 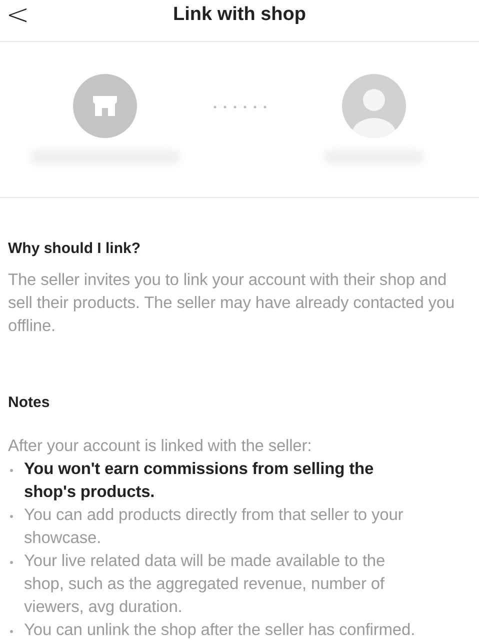 I want to click on notes-intro: After your account is linked with the seller:, so click(x=160, y=446).